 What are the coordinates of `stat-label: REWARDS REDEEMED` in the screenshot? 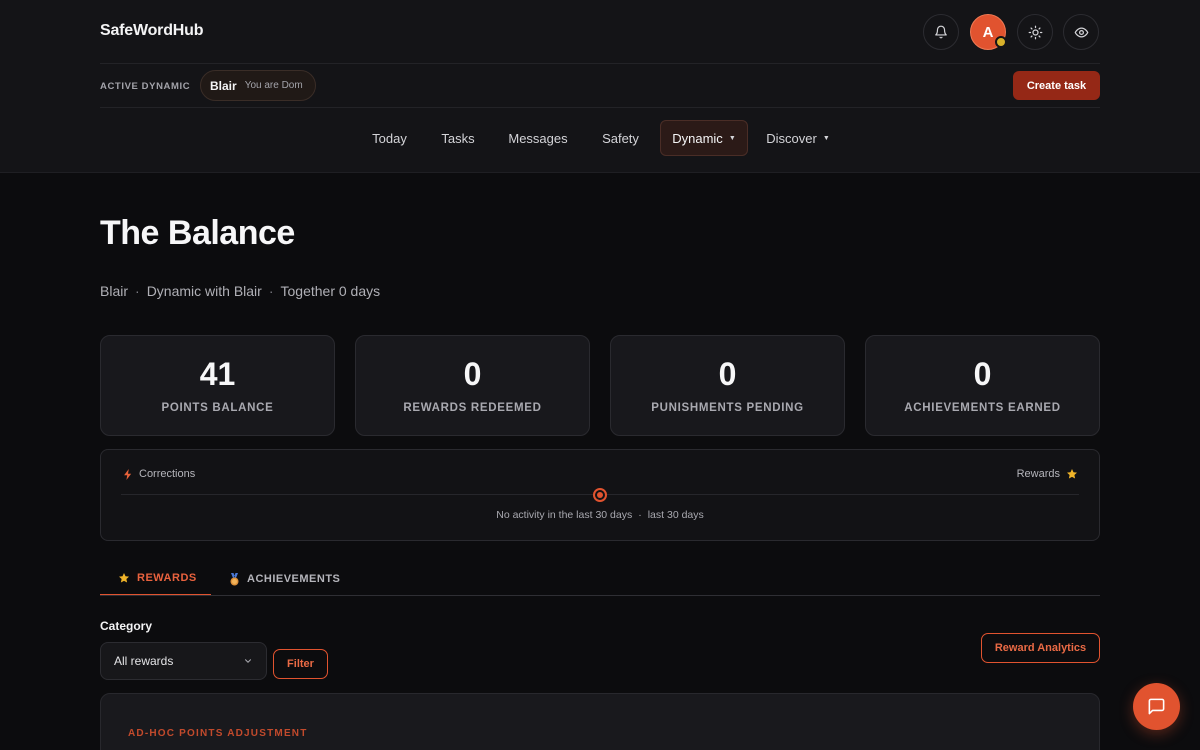 It's located at (472, 407).